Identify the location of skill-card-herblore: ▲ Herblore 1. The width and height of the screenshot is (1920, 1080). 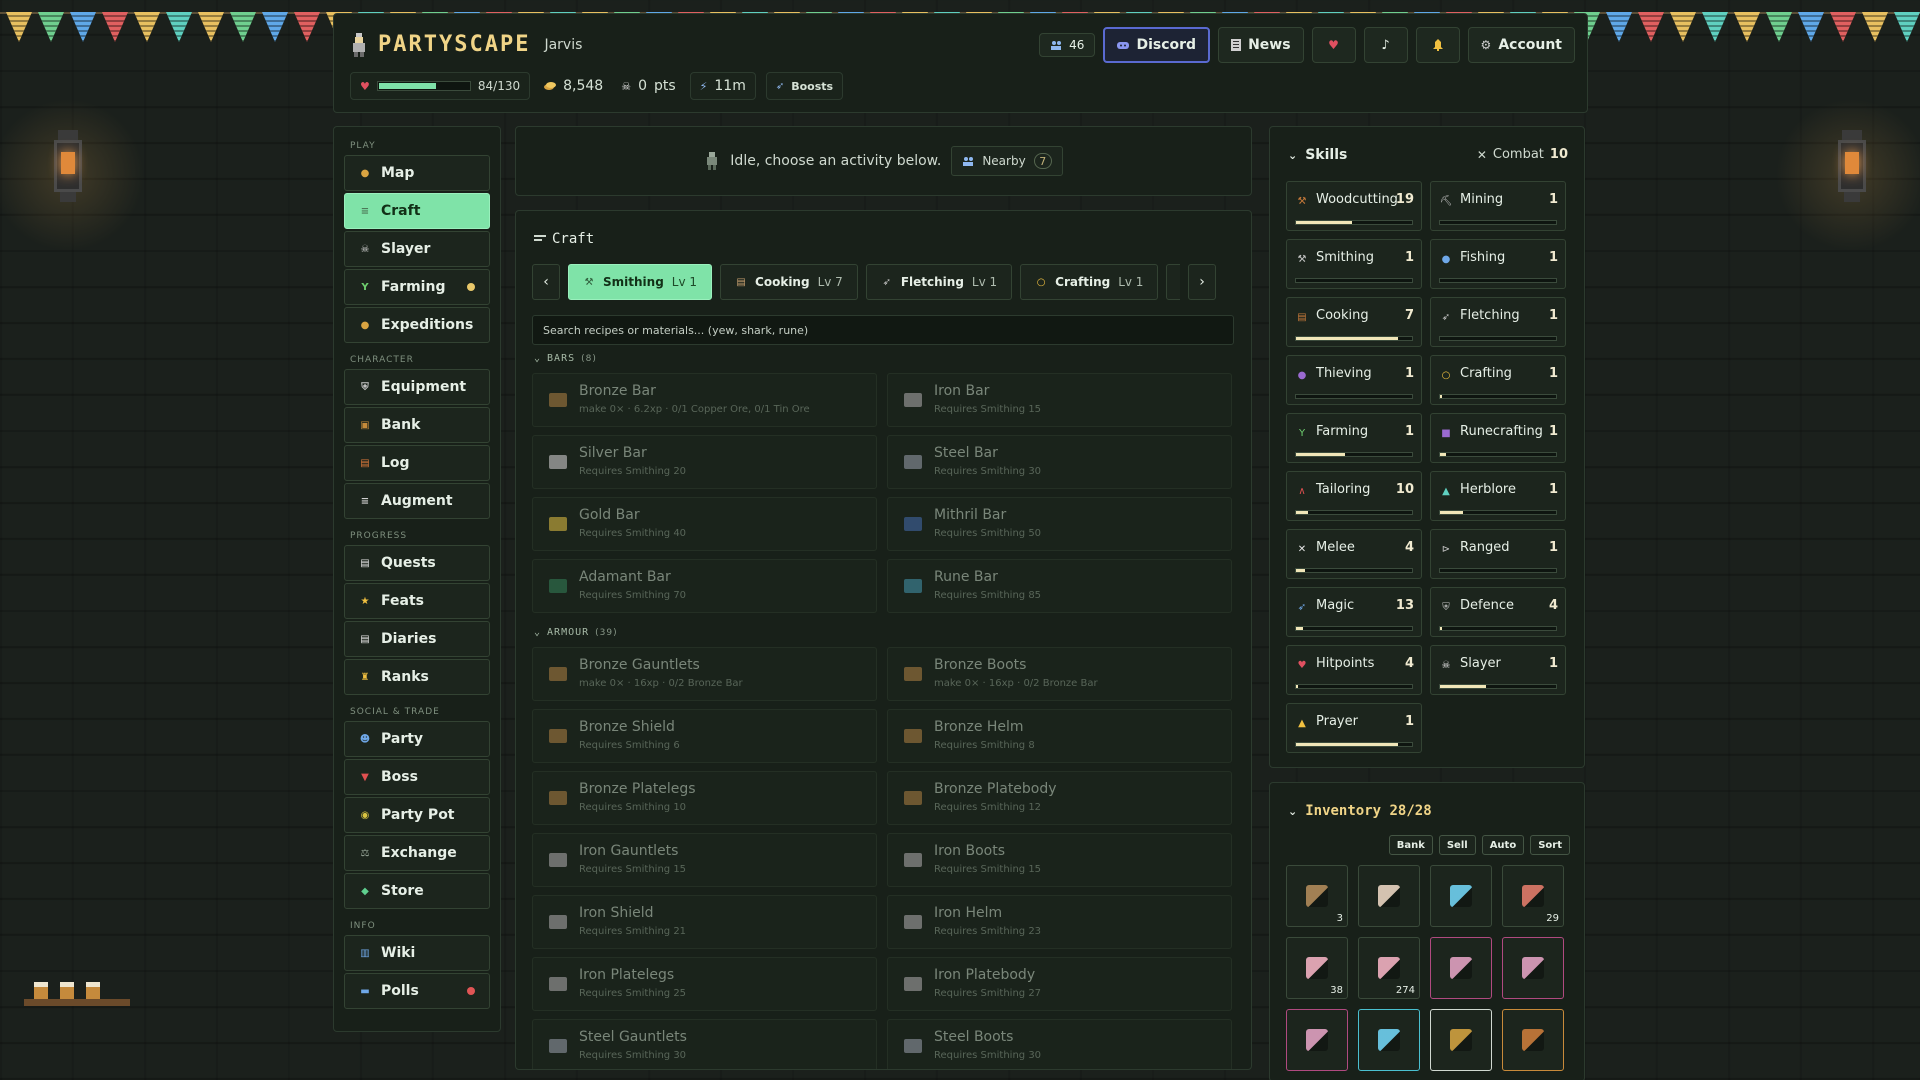
(1498, 496).